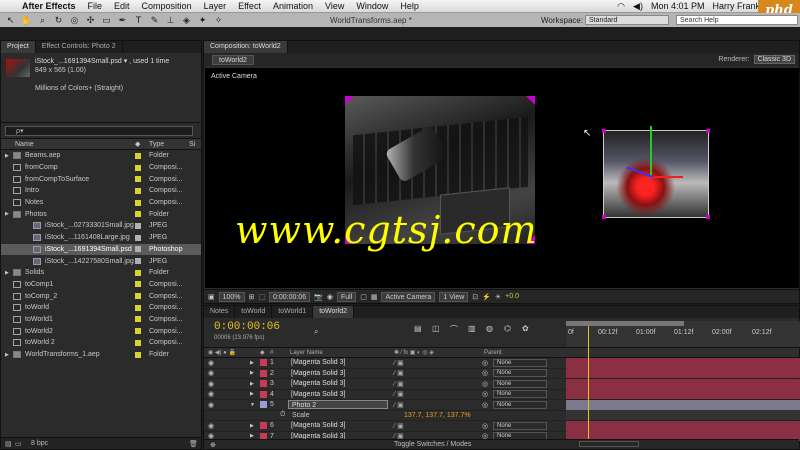 This screenshot has width=800, height=450. Describe the element at coordinates (79, 47) in the screenshot. I see `tab-effect-controls: Effect Controls: Photo 2` at that location.